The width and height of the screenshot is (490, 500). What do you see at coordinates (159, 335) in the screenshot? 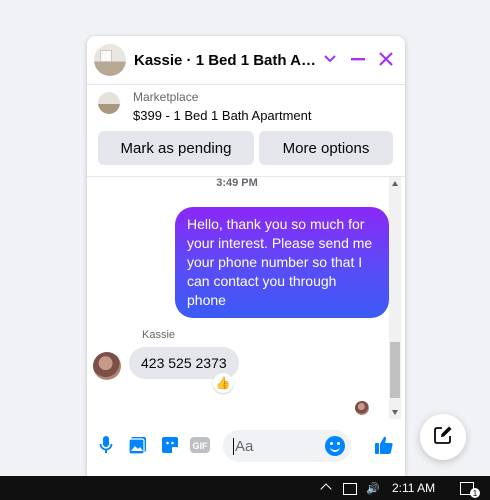
I see `sender-name: Kassie` at bounding box center [159, 335].